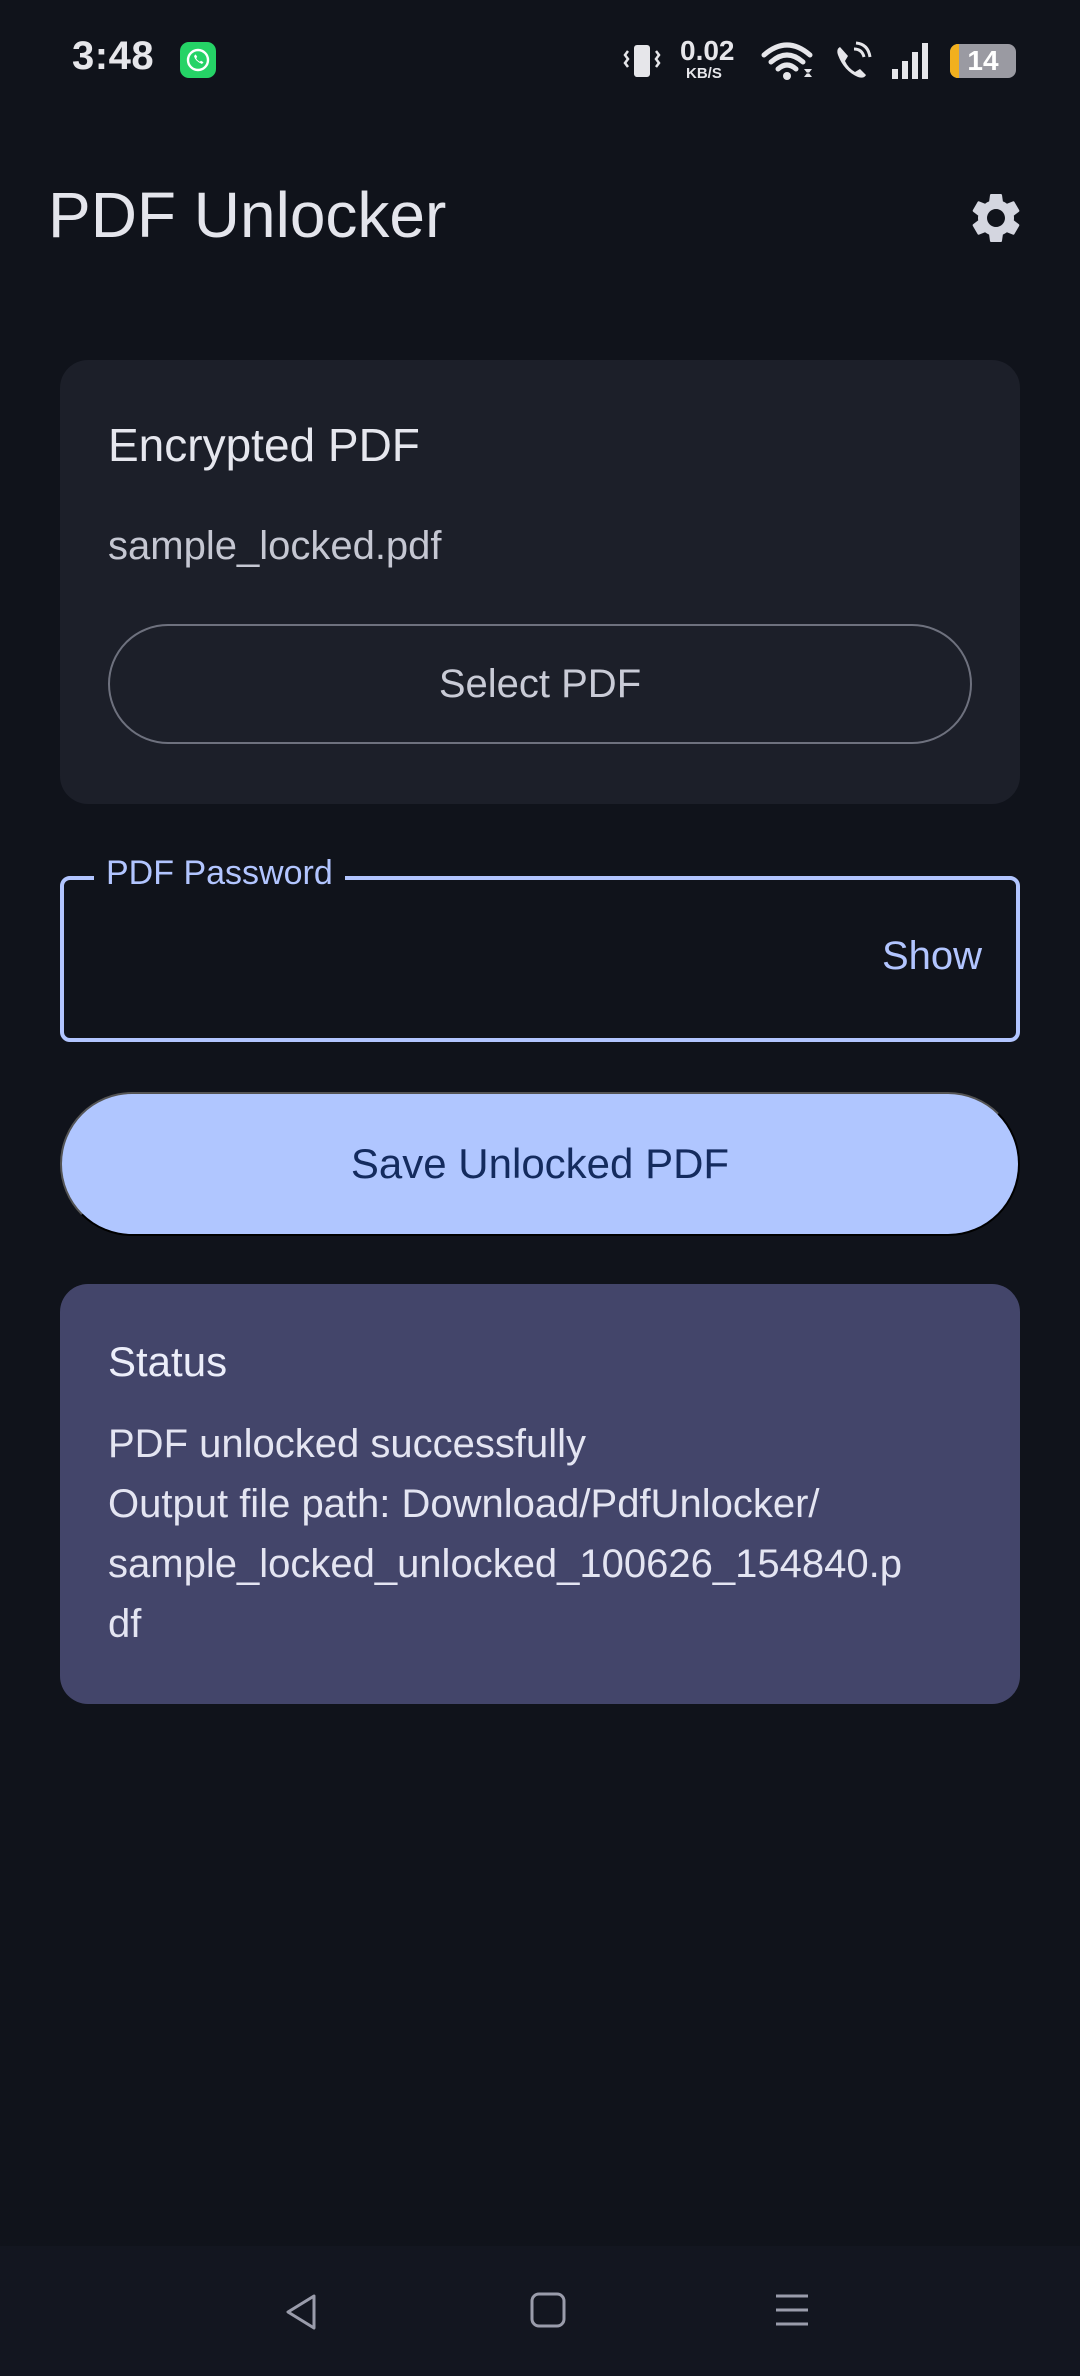 This screenshot has height=2376, width=1080. I want to click on card-title: Encrypted PDF, so click(264, 445).